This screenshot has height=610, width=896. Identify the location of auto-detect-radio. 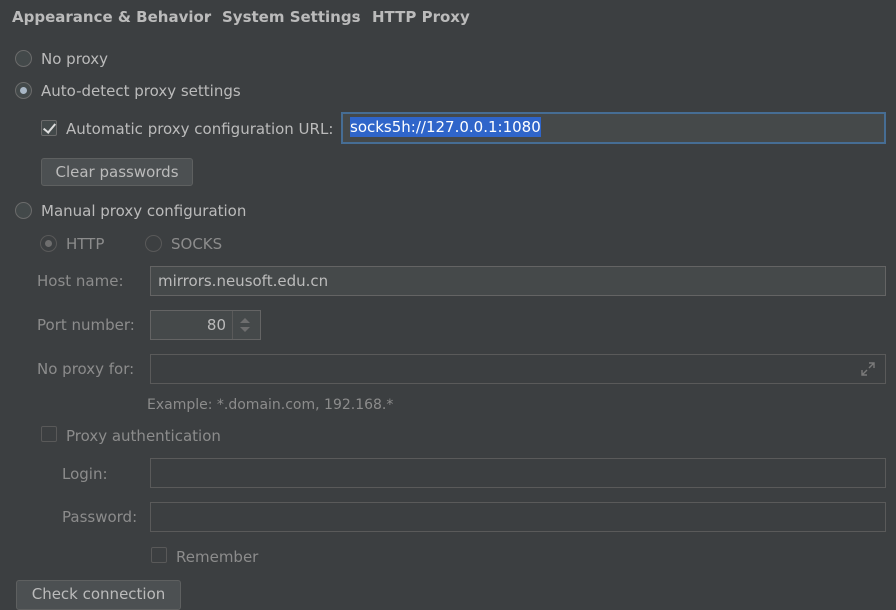
(23, 90).